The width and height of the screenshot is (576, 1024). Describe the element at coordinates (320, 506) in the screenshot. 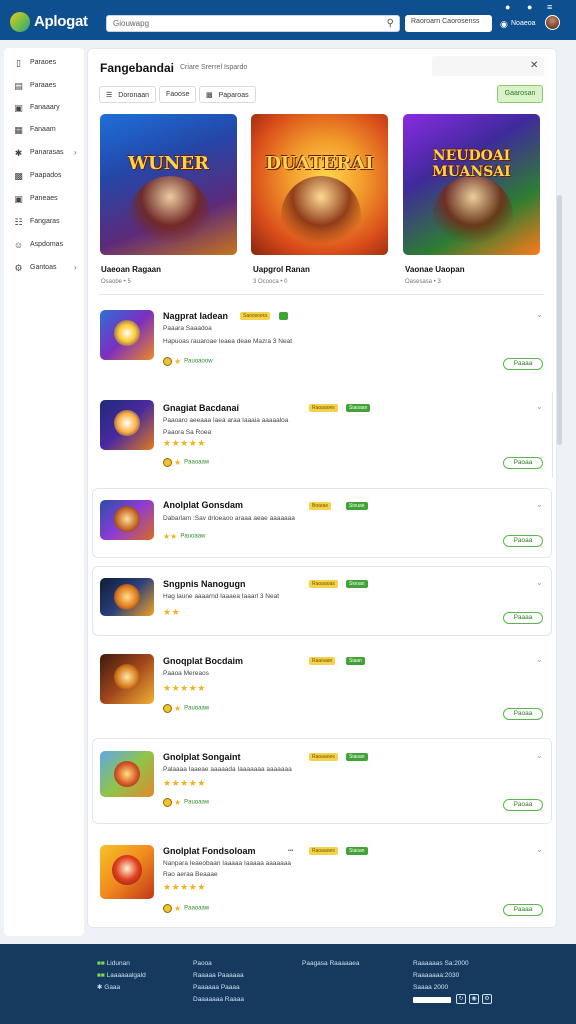

I see `status-badge: Boarae` at that location.